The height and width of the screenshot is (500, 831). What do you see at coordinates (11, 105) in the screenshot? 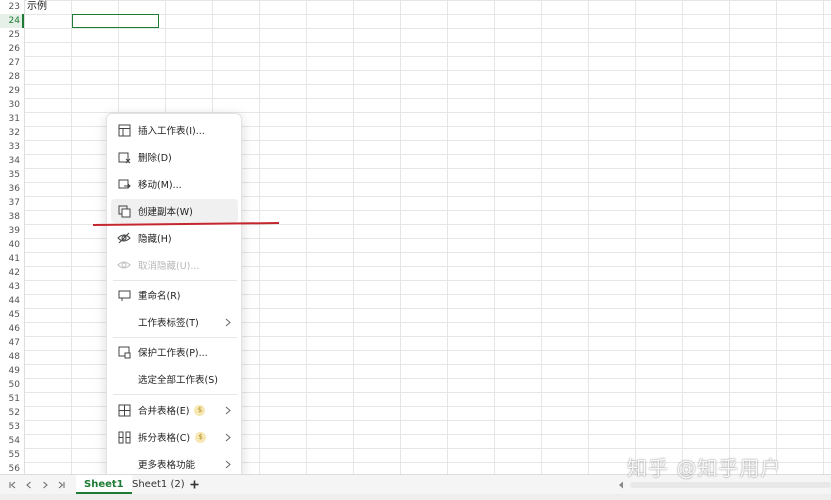
I see `row-number: 30` at bounding box center [11, 105].